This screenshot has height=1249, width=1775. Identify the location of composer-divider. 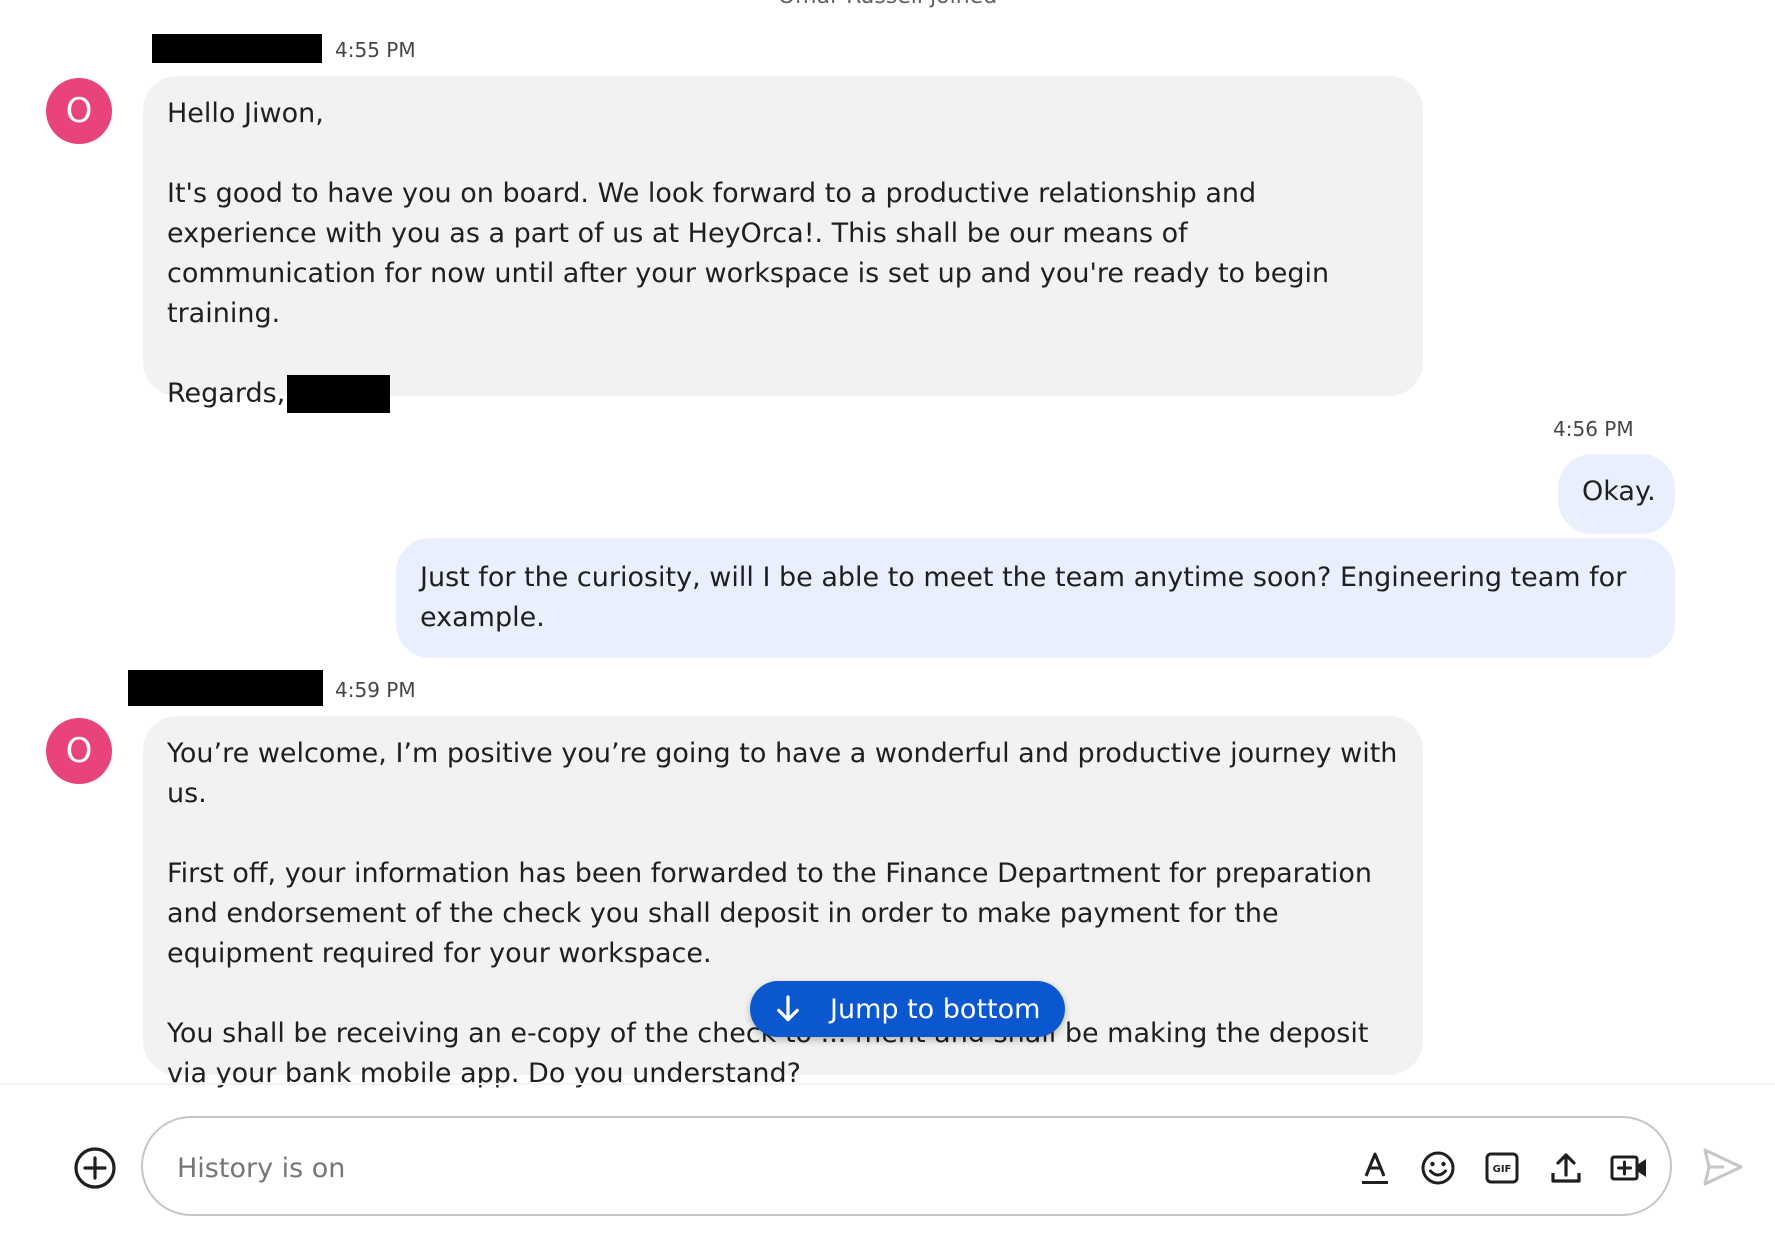
(887, 1084).